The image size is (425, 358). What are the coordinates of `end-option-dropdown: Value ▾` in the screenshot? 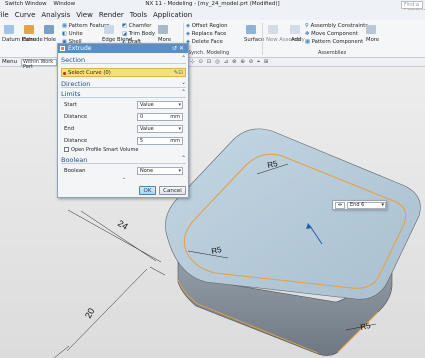 It's located at (160, 129).